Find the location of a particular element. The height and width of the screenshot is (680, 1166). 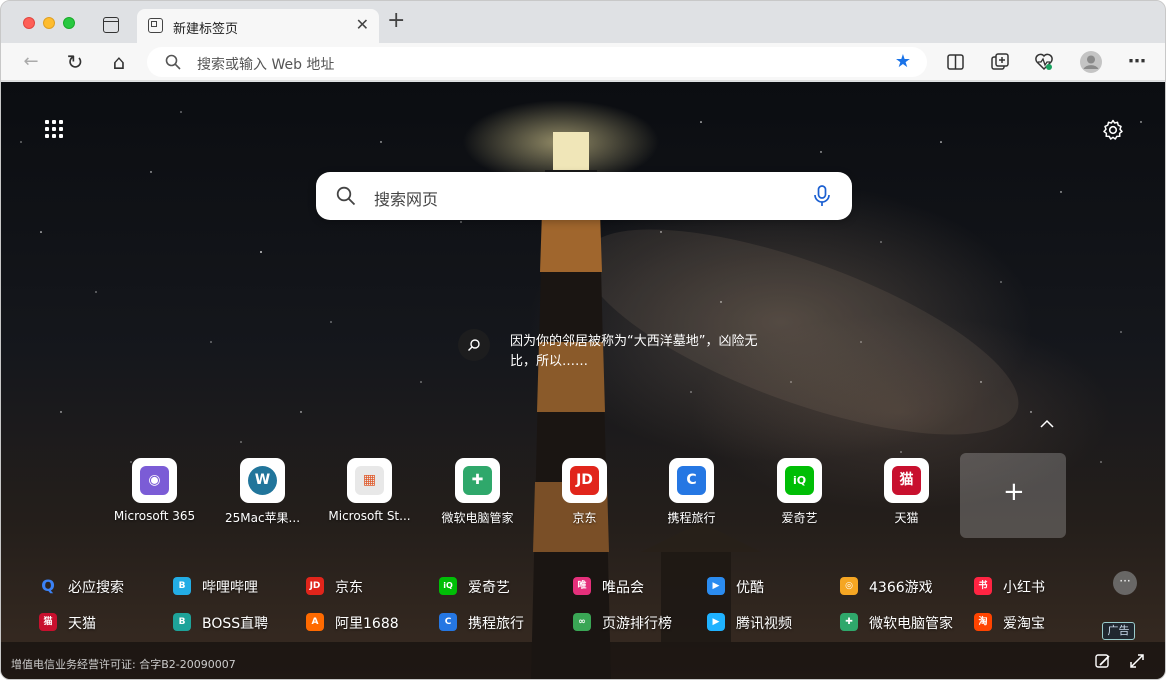

profile-avatar-icon is located at coordinates (1091, 62).